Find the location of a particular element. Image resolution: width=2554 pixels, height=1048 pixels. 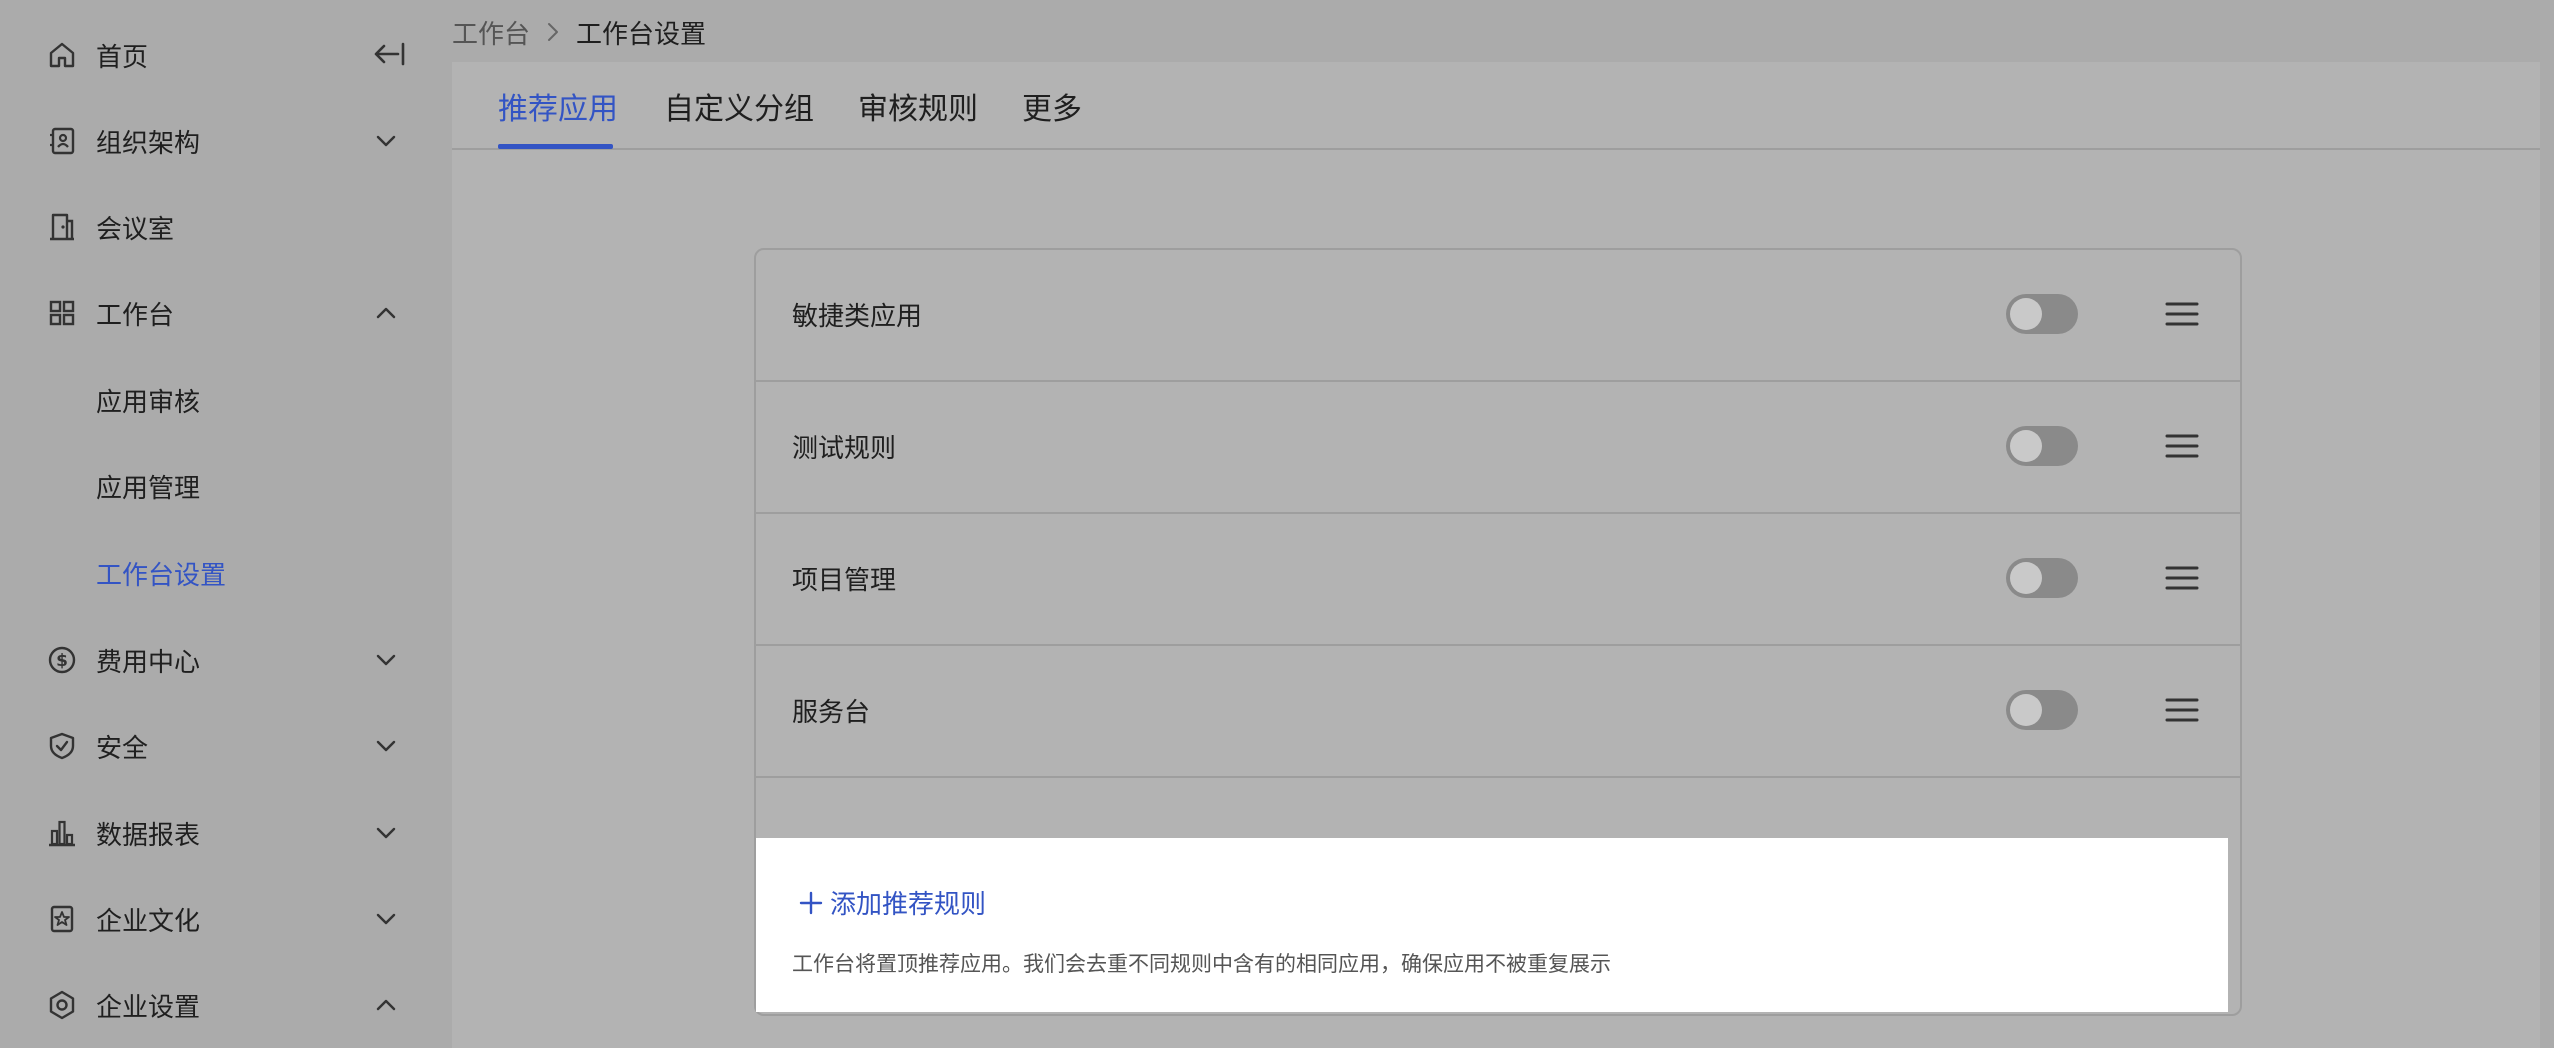

rule-name: 测试规则 is located at coordinates (844, 449).